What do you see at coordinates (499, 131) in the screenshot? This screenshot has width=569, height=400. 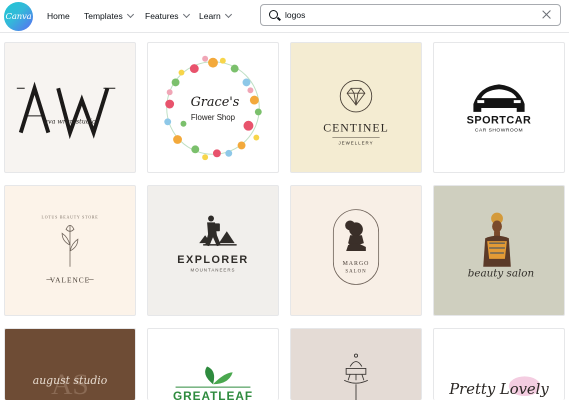 I see `logo-subtitle: CAR SHOWROOM` at bounding box center [499, 131].